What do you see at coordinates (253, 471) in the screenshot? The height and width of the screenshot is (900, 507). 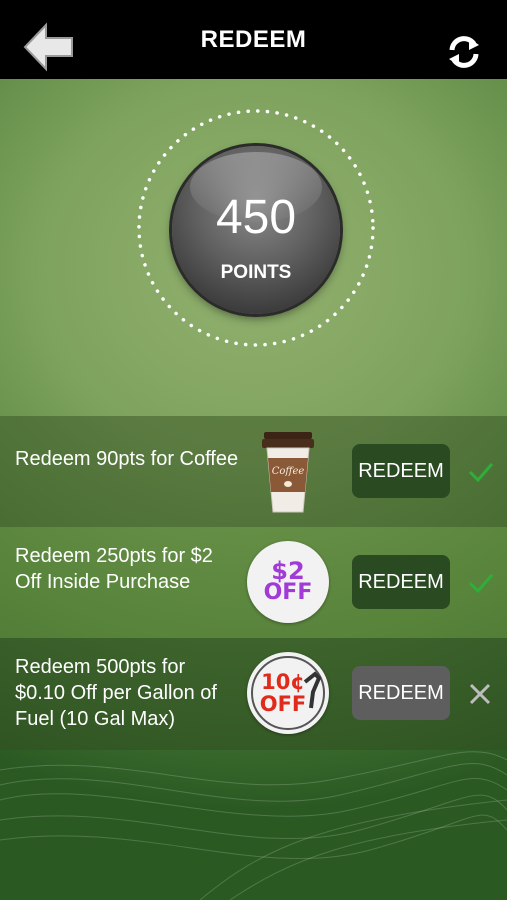 I see `reward-row-coffee: Redeem 90pts for Coffee Coffee REDEEM` at bounding box center [253, 471].